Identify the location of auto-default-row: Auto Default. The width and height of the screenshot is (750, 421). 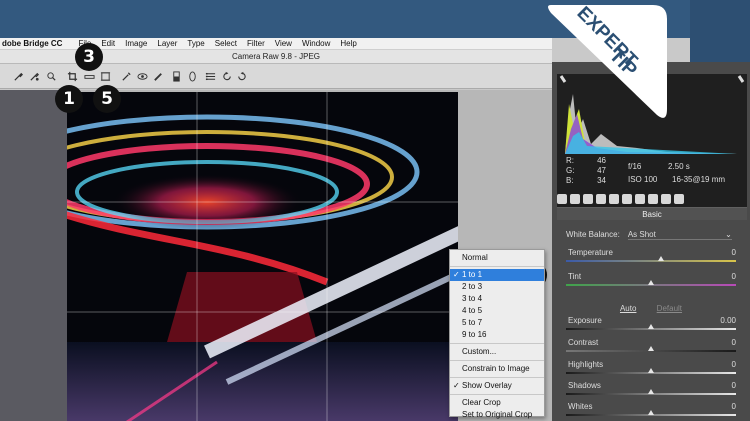
(651, 308).